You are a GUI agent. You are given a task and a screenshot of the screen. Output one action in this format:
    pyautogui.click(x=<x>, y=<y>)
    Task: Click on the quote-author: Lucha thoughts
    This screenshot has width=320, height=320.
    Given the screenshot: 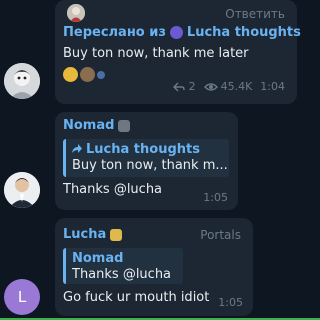 What is the action you would take?
    pyautogui.click(x=147, y=149)
    